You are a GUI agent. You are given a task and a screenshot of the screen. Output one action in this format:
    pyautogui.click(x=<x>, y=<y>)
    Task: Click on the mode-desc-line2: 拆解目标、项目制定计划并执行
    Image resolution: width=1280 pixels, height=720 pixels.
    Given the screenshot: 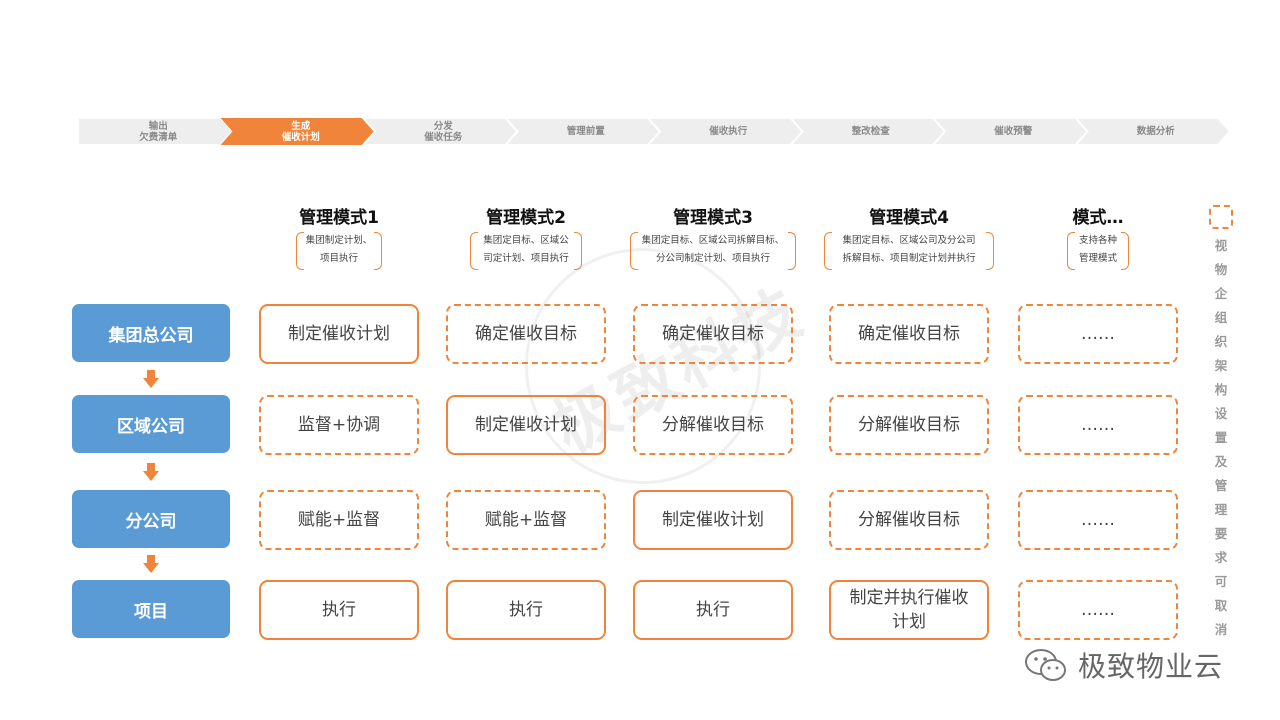 What is the action you would take?
    pyautogui.click(x=909, y=258)
    